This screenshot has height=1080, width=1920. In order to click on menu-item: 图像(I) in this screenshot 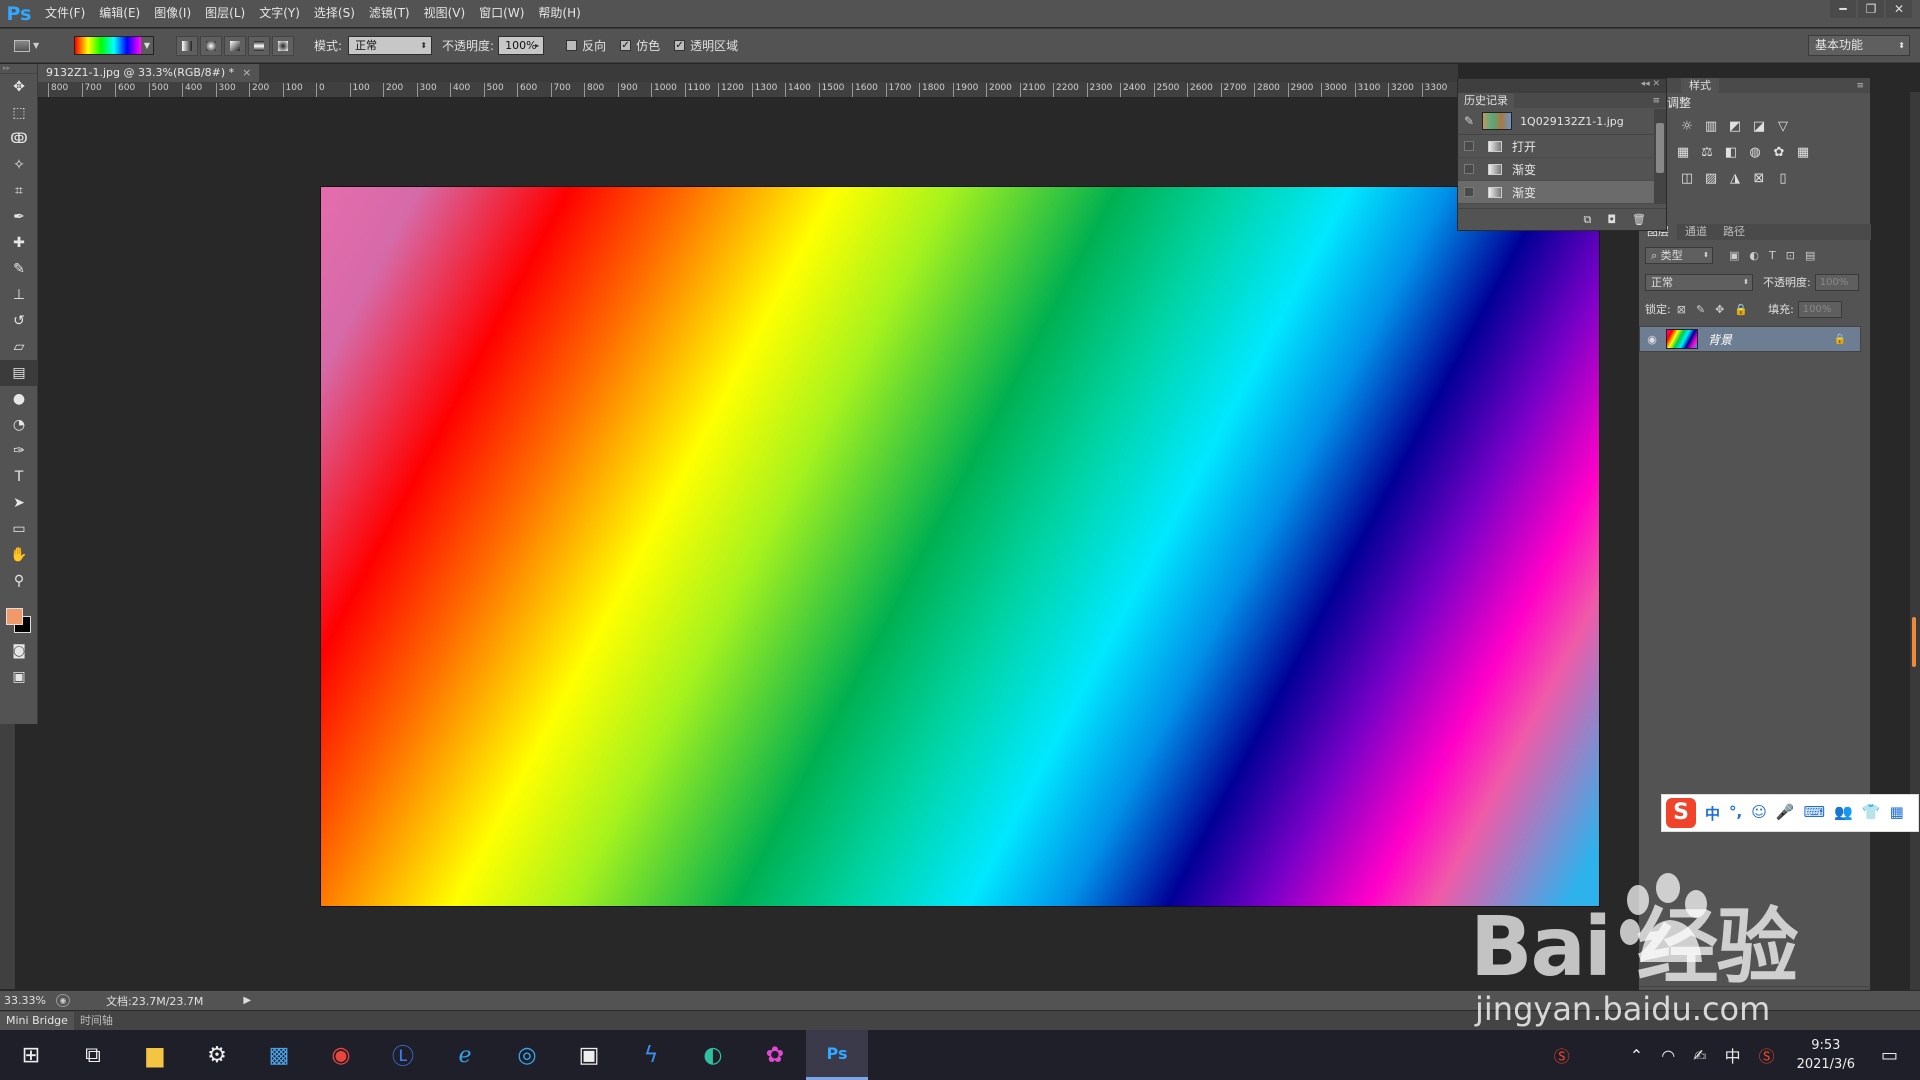, I will do `click(172, 13)`.